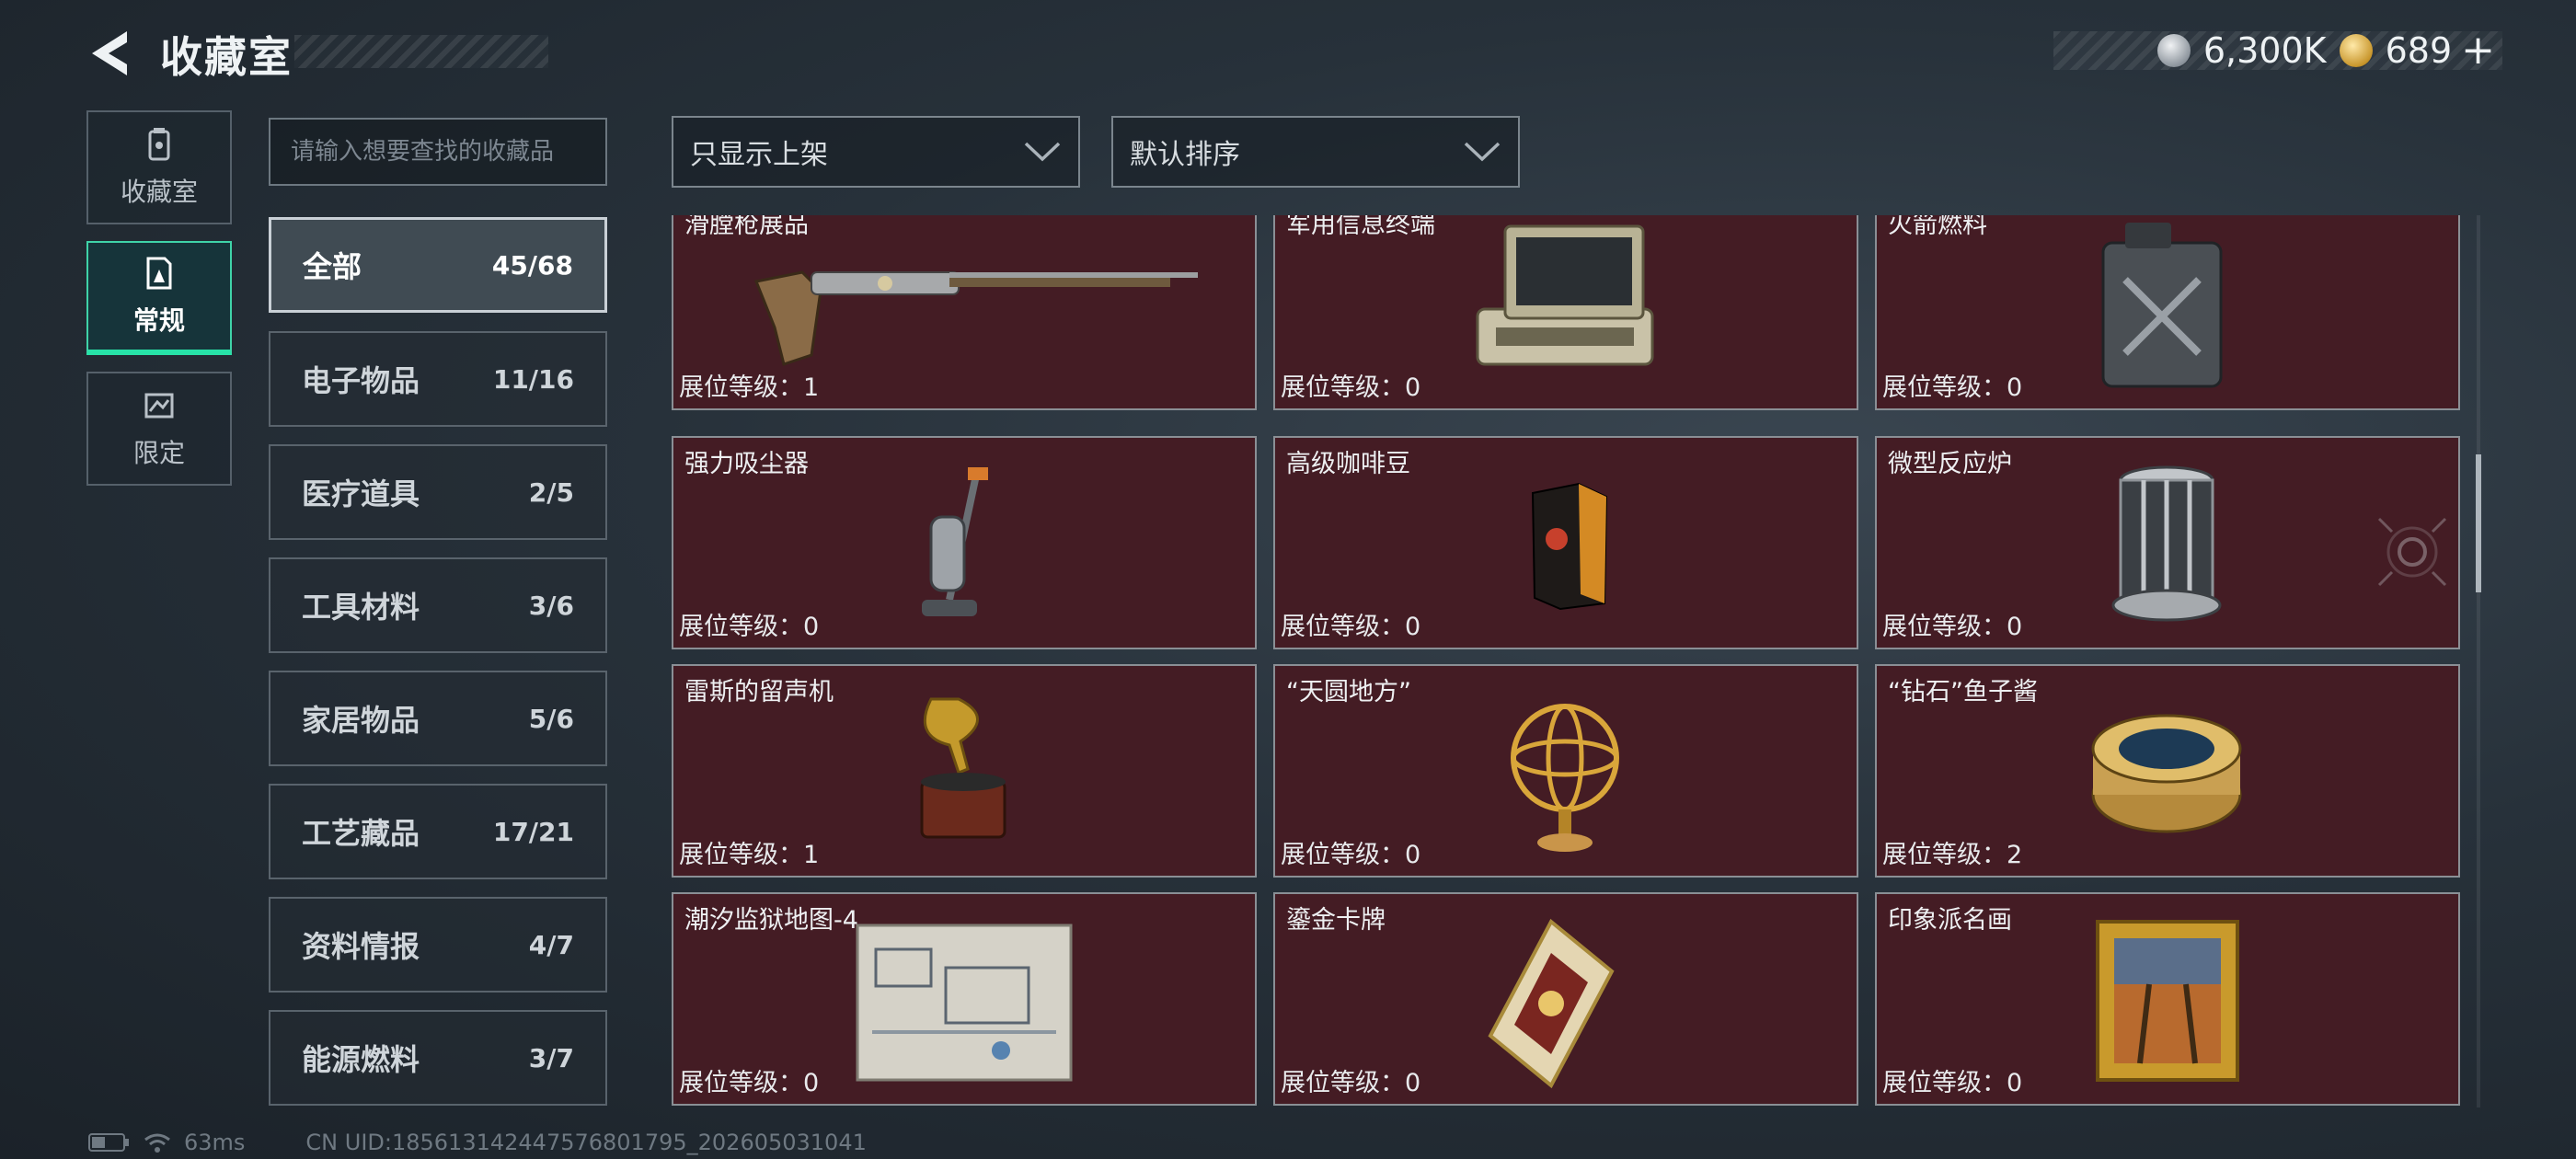  I want to click on collection-card-musket: 滑膛枪展品 展位等级：1, so click(964, 312).